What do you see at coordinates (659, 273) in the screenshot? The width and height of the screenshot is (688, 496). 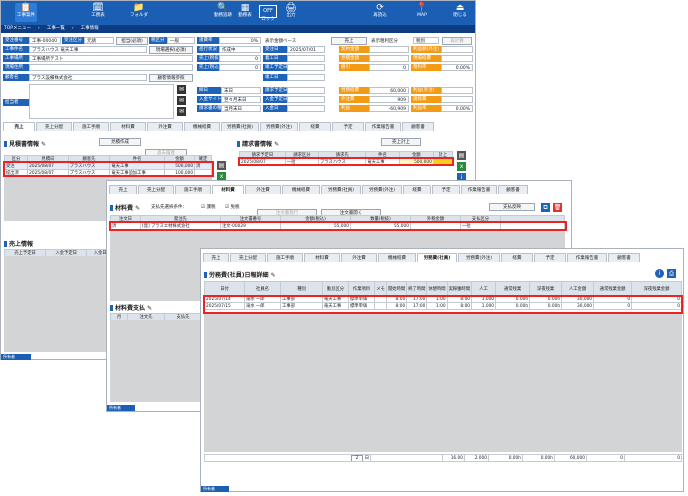 I see `info-icon: i` at bounding box center [659, 273].